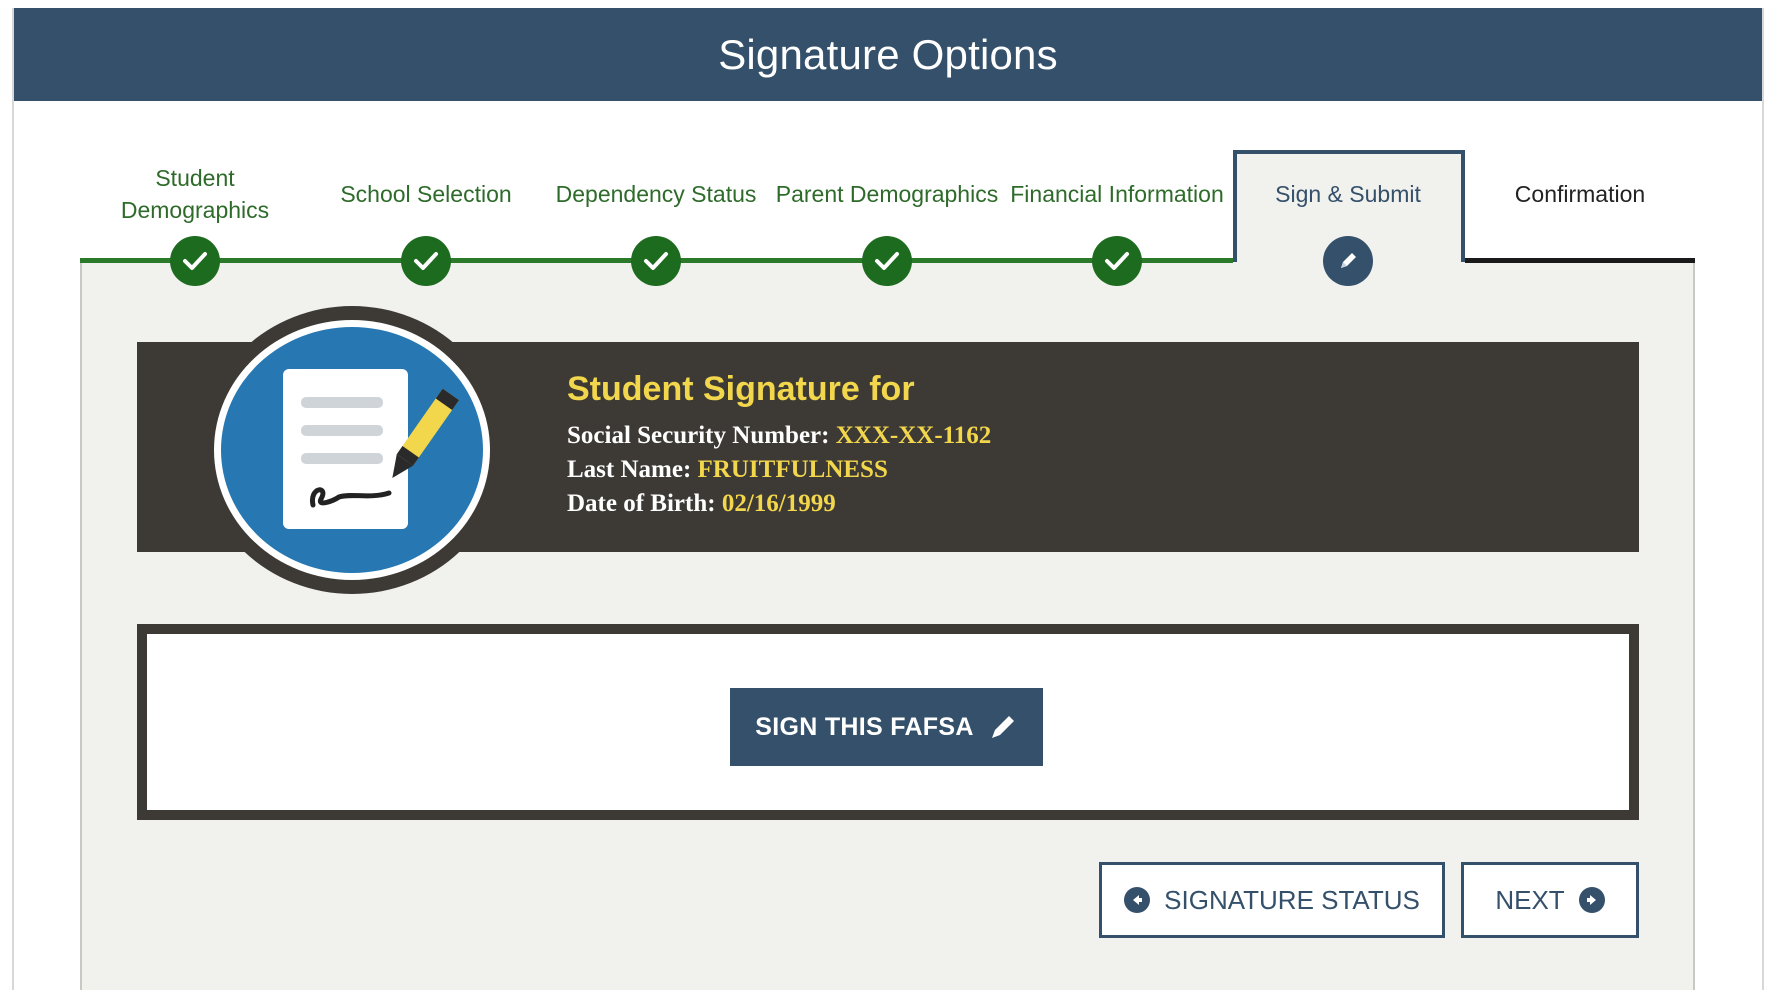 The height and width of the screenshot is (990, 1775). I want to click on arrow-right-circle-icon, so click(1591, 900).